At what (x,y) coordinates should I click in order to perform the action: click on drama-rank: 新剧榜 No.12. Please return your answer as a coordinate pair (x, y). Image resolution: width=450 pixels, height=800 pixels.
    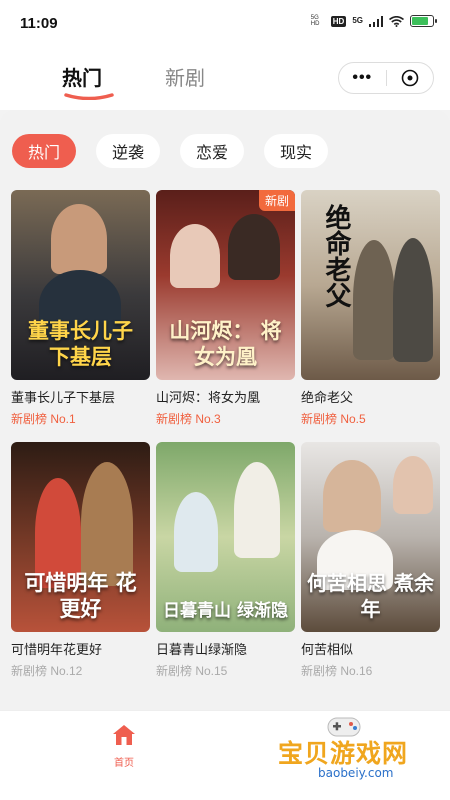
    Looking at the image, I should click on (47, 671).